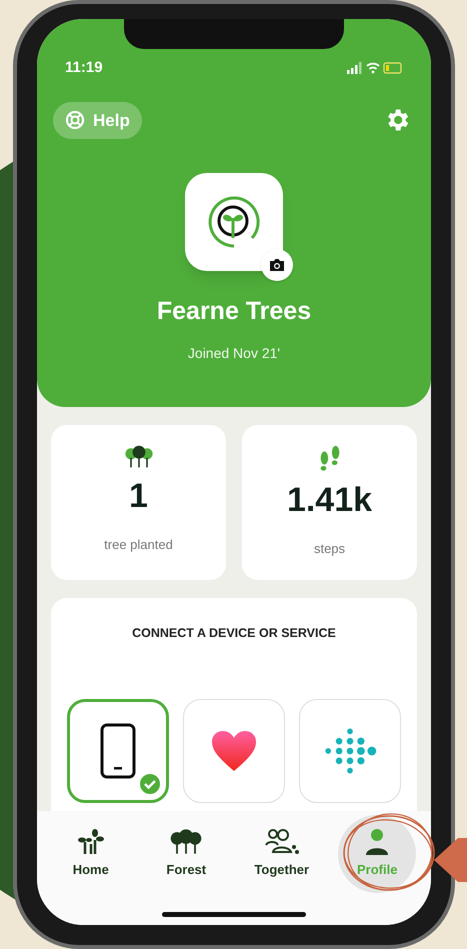 This screenshot has height=949, width=467. What do you see at coordinates (330, 549) in the screenshot?
I see `stat-label: steps` at bounding box center [330, 549].